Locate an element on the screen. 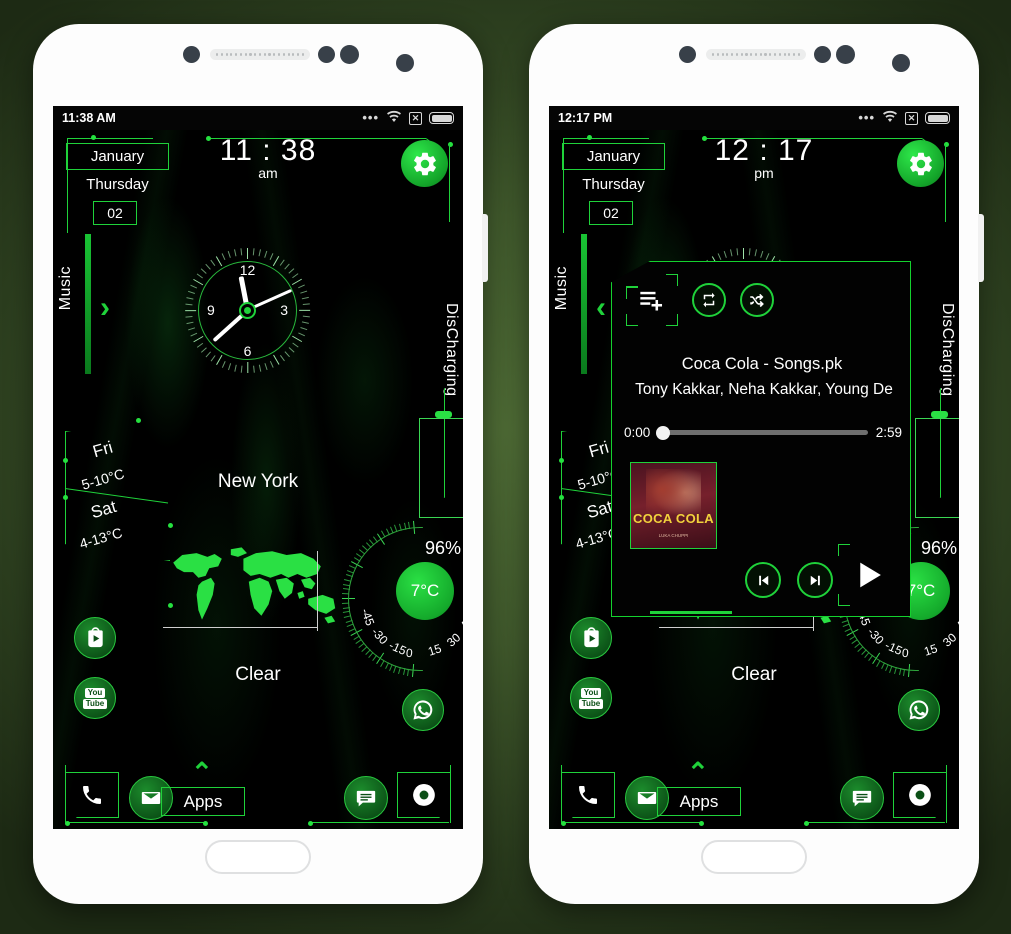  front-camera is located at coordinates (405, 63).